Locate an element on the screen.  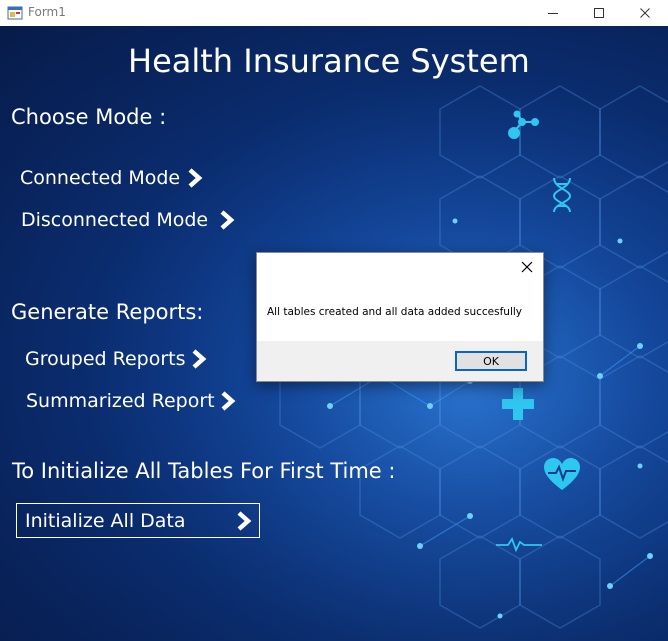
grouped-reports-label: Grouped Reports is located at coordinates (105, 359).